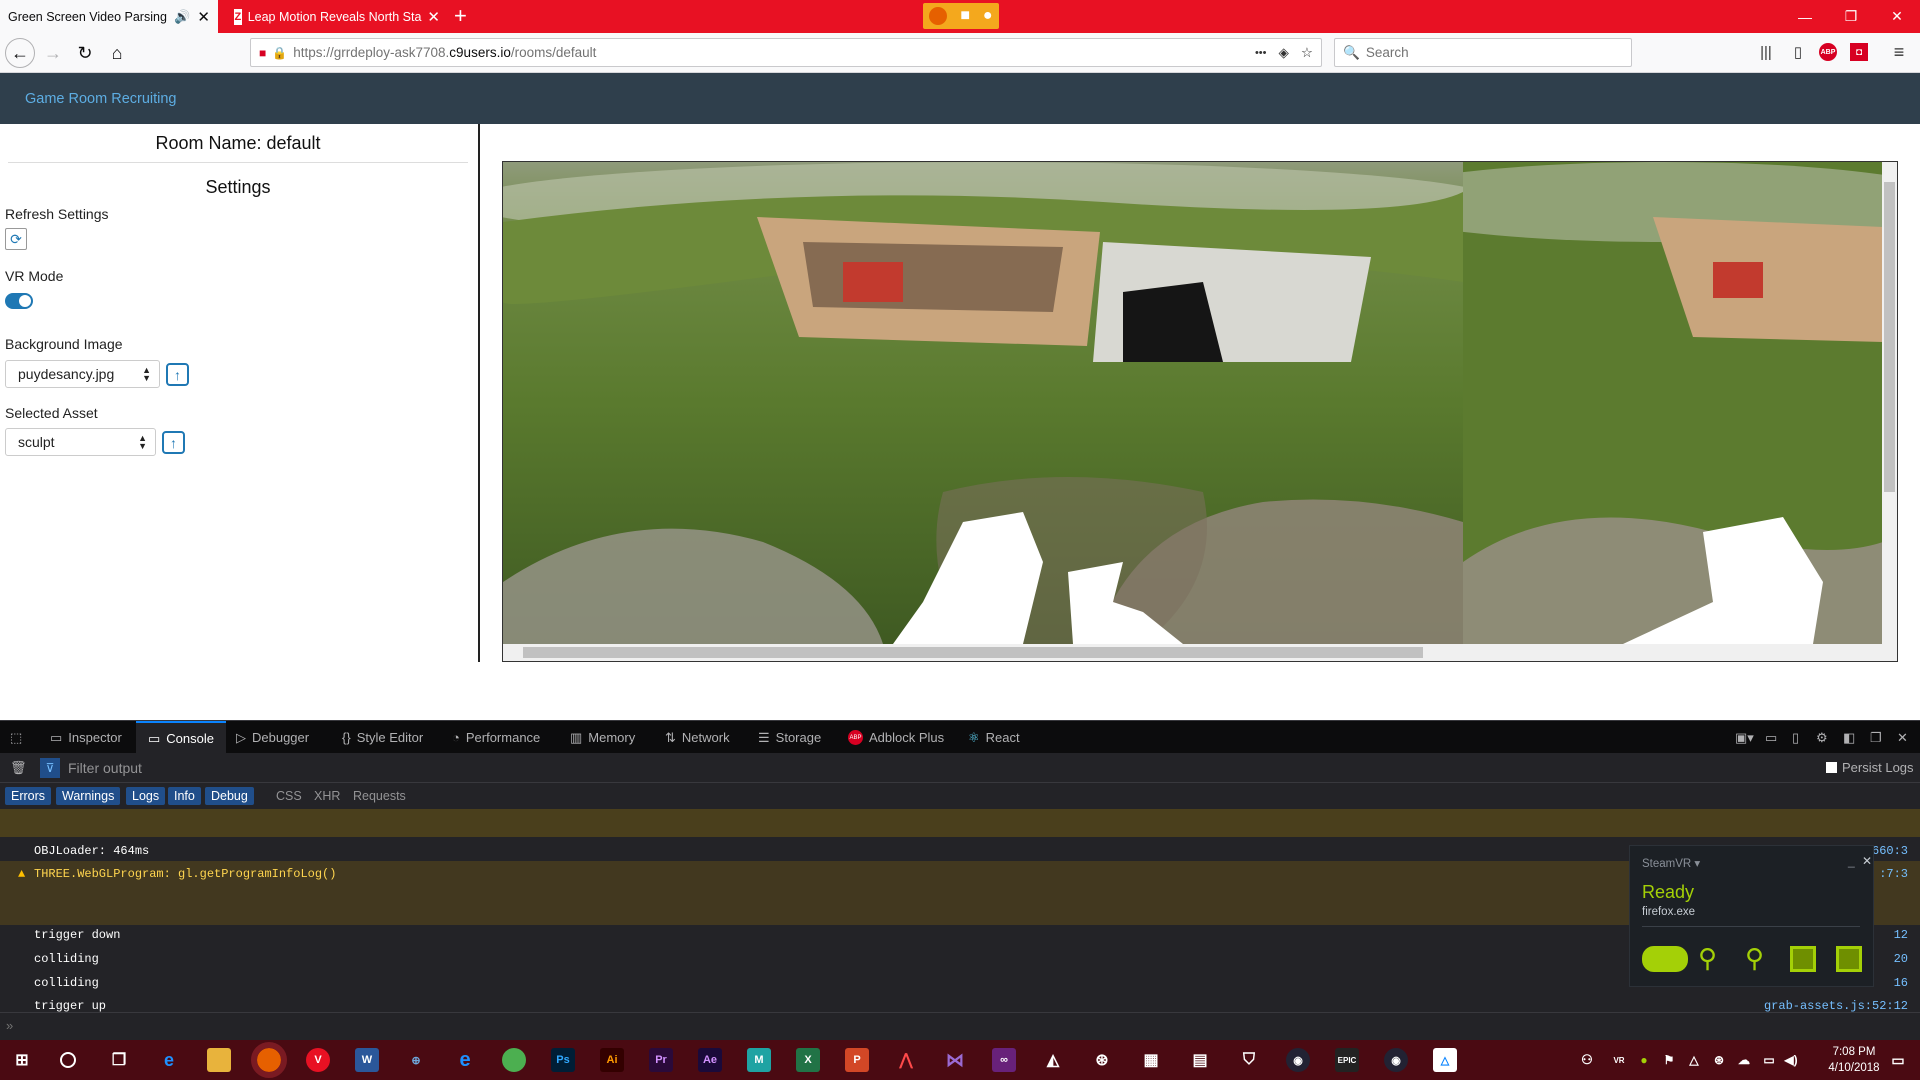 The height and width of the screenshot is (1080, 1920). What do you see at coordinates (1004, 1060) in the screenshot?
I see `visual-studio-icon: ∞` at bounding box center [1004, 1060].